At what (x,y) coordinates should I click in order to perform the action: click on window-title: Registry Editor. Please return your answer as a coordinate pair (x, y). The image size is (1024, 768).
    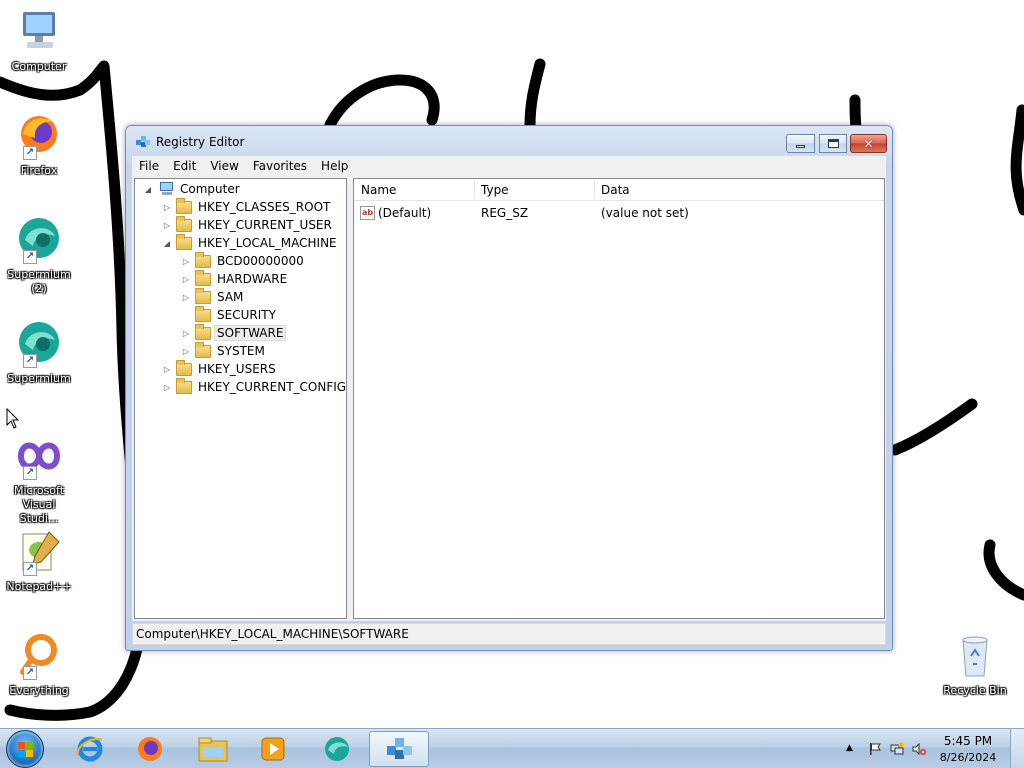
    Looking at the image, I should click on (200, 142).